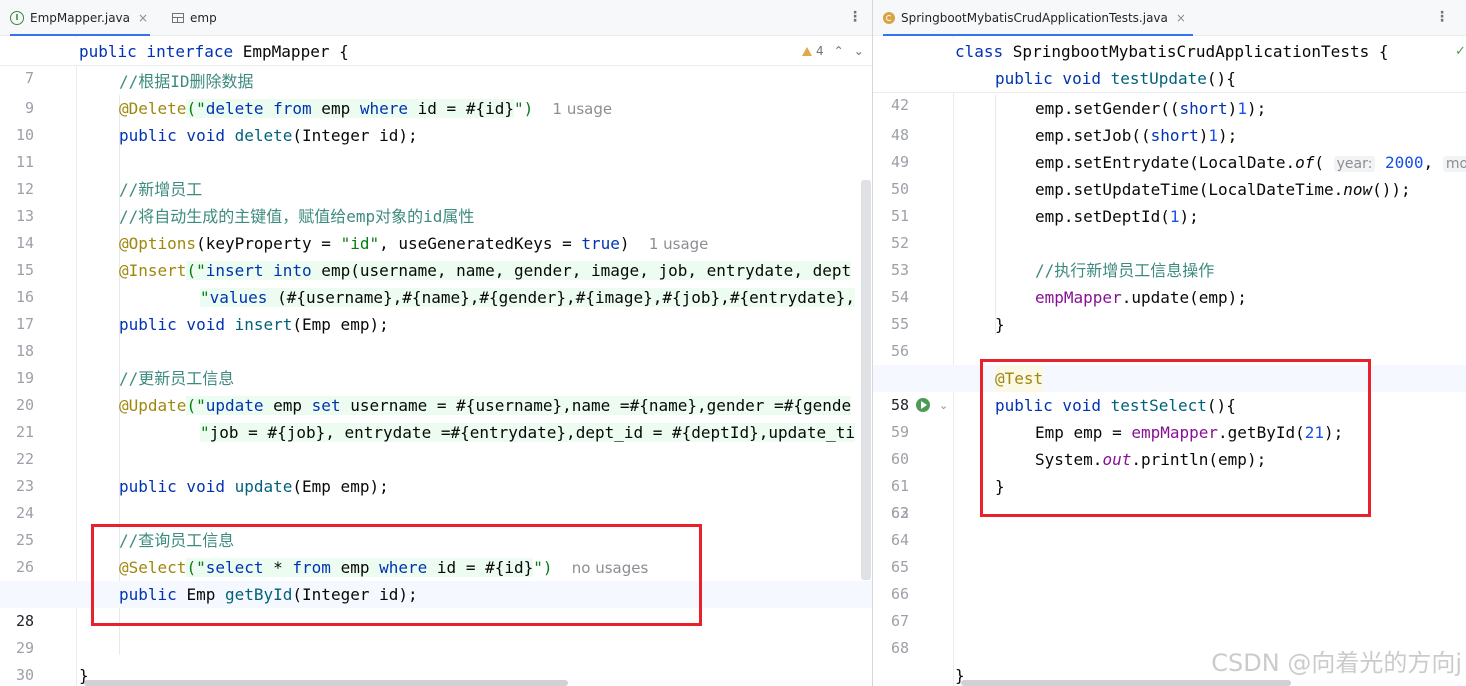  Describe the element at coordinates (436, 62) in the screenshot. I see `sticky-header-line: 7 public interface EmpMapper {` at that location.